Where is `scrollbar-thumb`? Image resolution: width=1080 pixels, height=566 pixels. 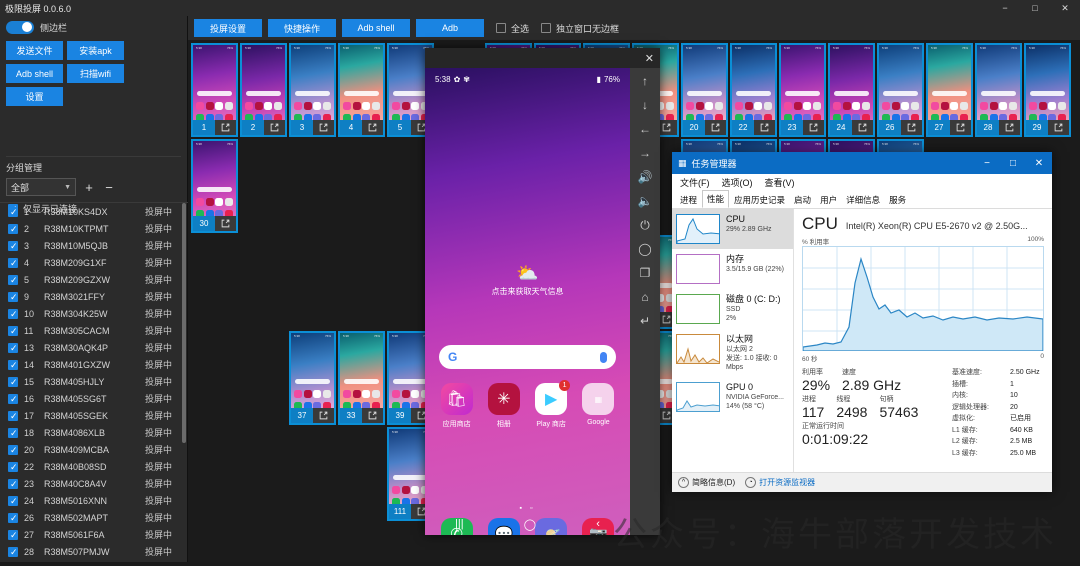 scrollbar-thumb is located at coordinates (184, 323).